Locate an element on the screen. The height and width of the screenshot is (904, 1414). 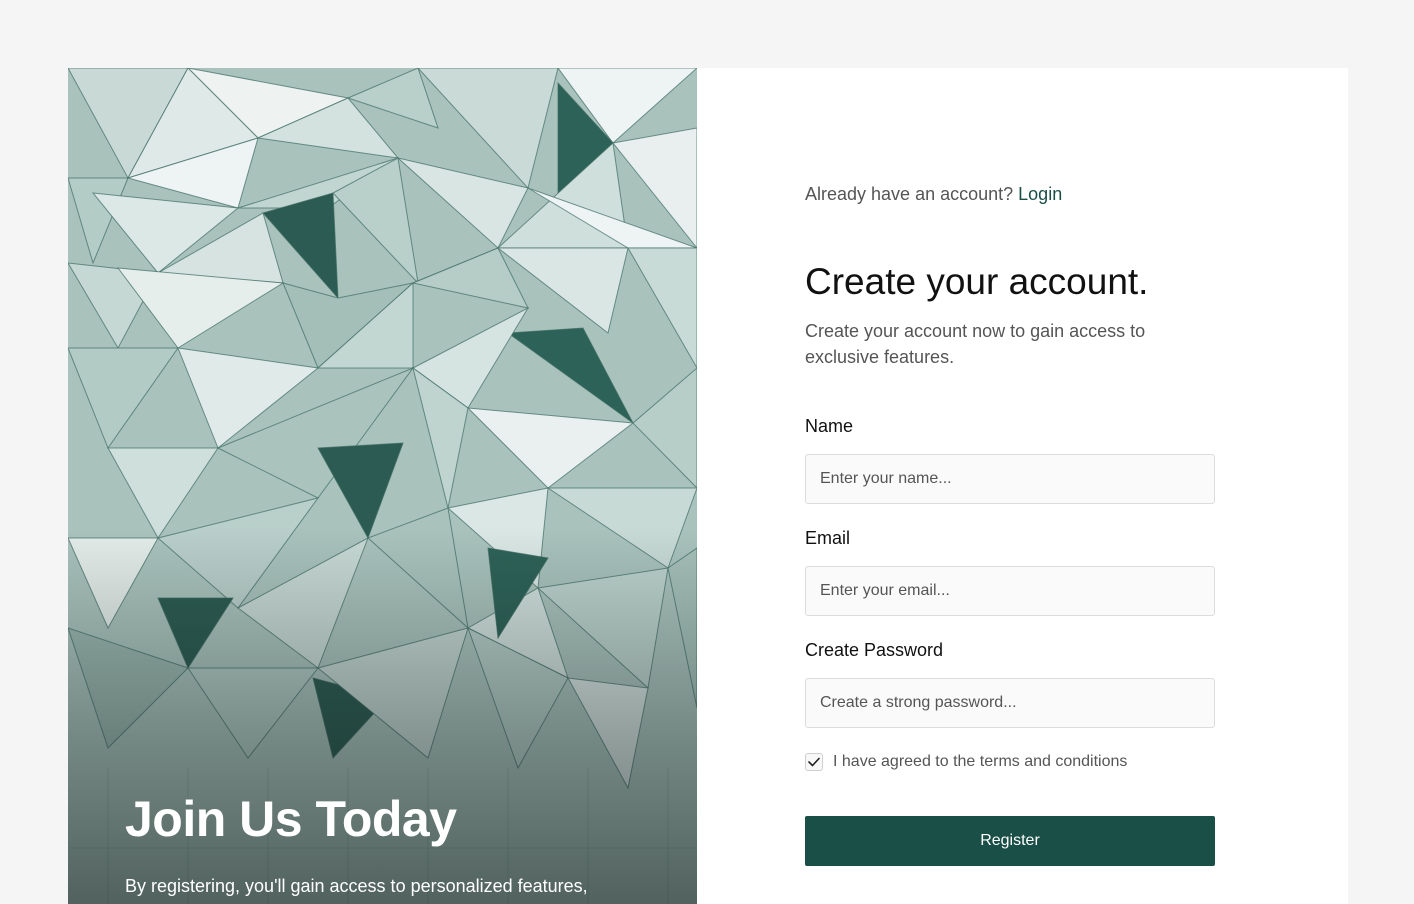
name-input is located at coordinates (1010, 479).